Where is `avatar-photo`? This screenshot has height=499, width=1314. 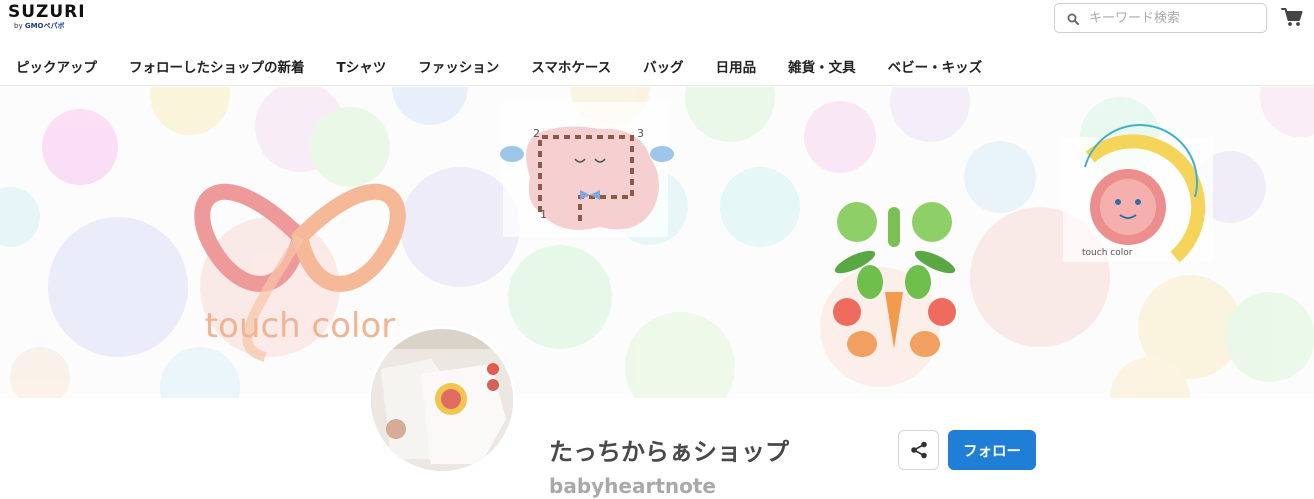
avatar-photo is located at coordinates (442, 400).